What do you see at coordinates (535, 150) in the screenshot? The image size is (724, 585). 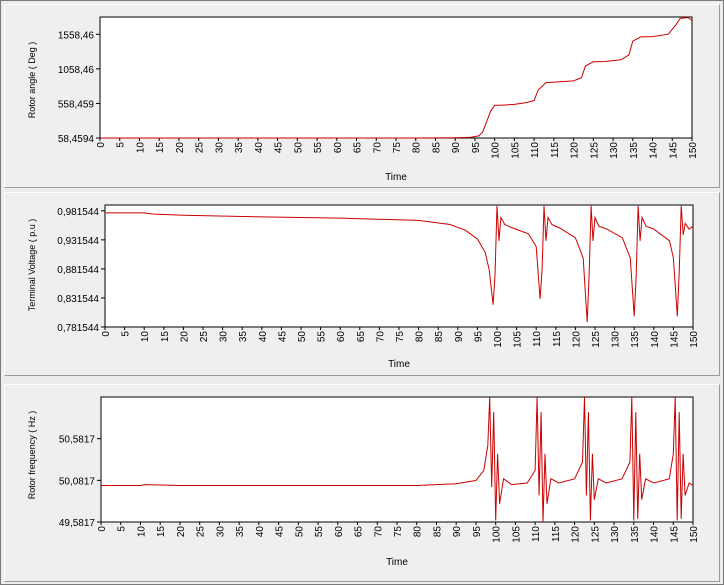 I see `x-tick-label: 110` at bounding box center [535, 150].